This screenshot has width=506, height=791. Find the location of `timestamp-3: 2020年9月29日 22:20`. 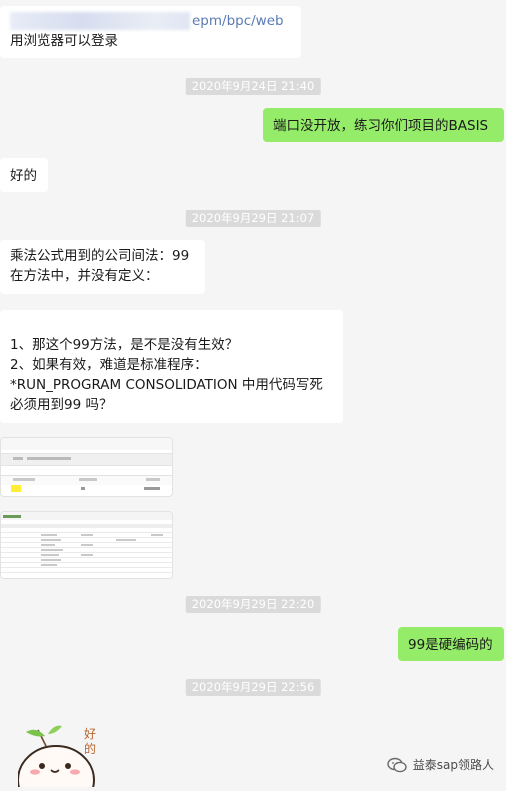

timestamp-3: 2020年9月29日 22:20 is located at coordinates (253, 604).